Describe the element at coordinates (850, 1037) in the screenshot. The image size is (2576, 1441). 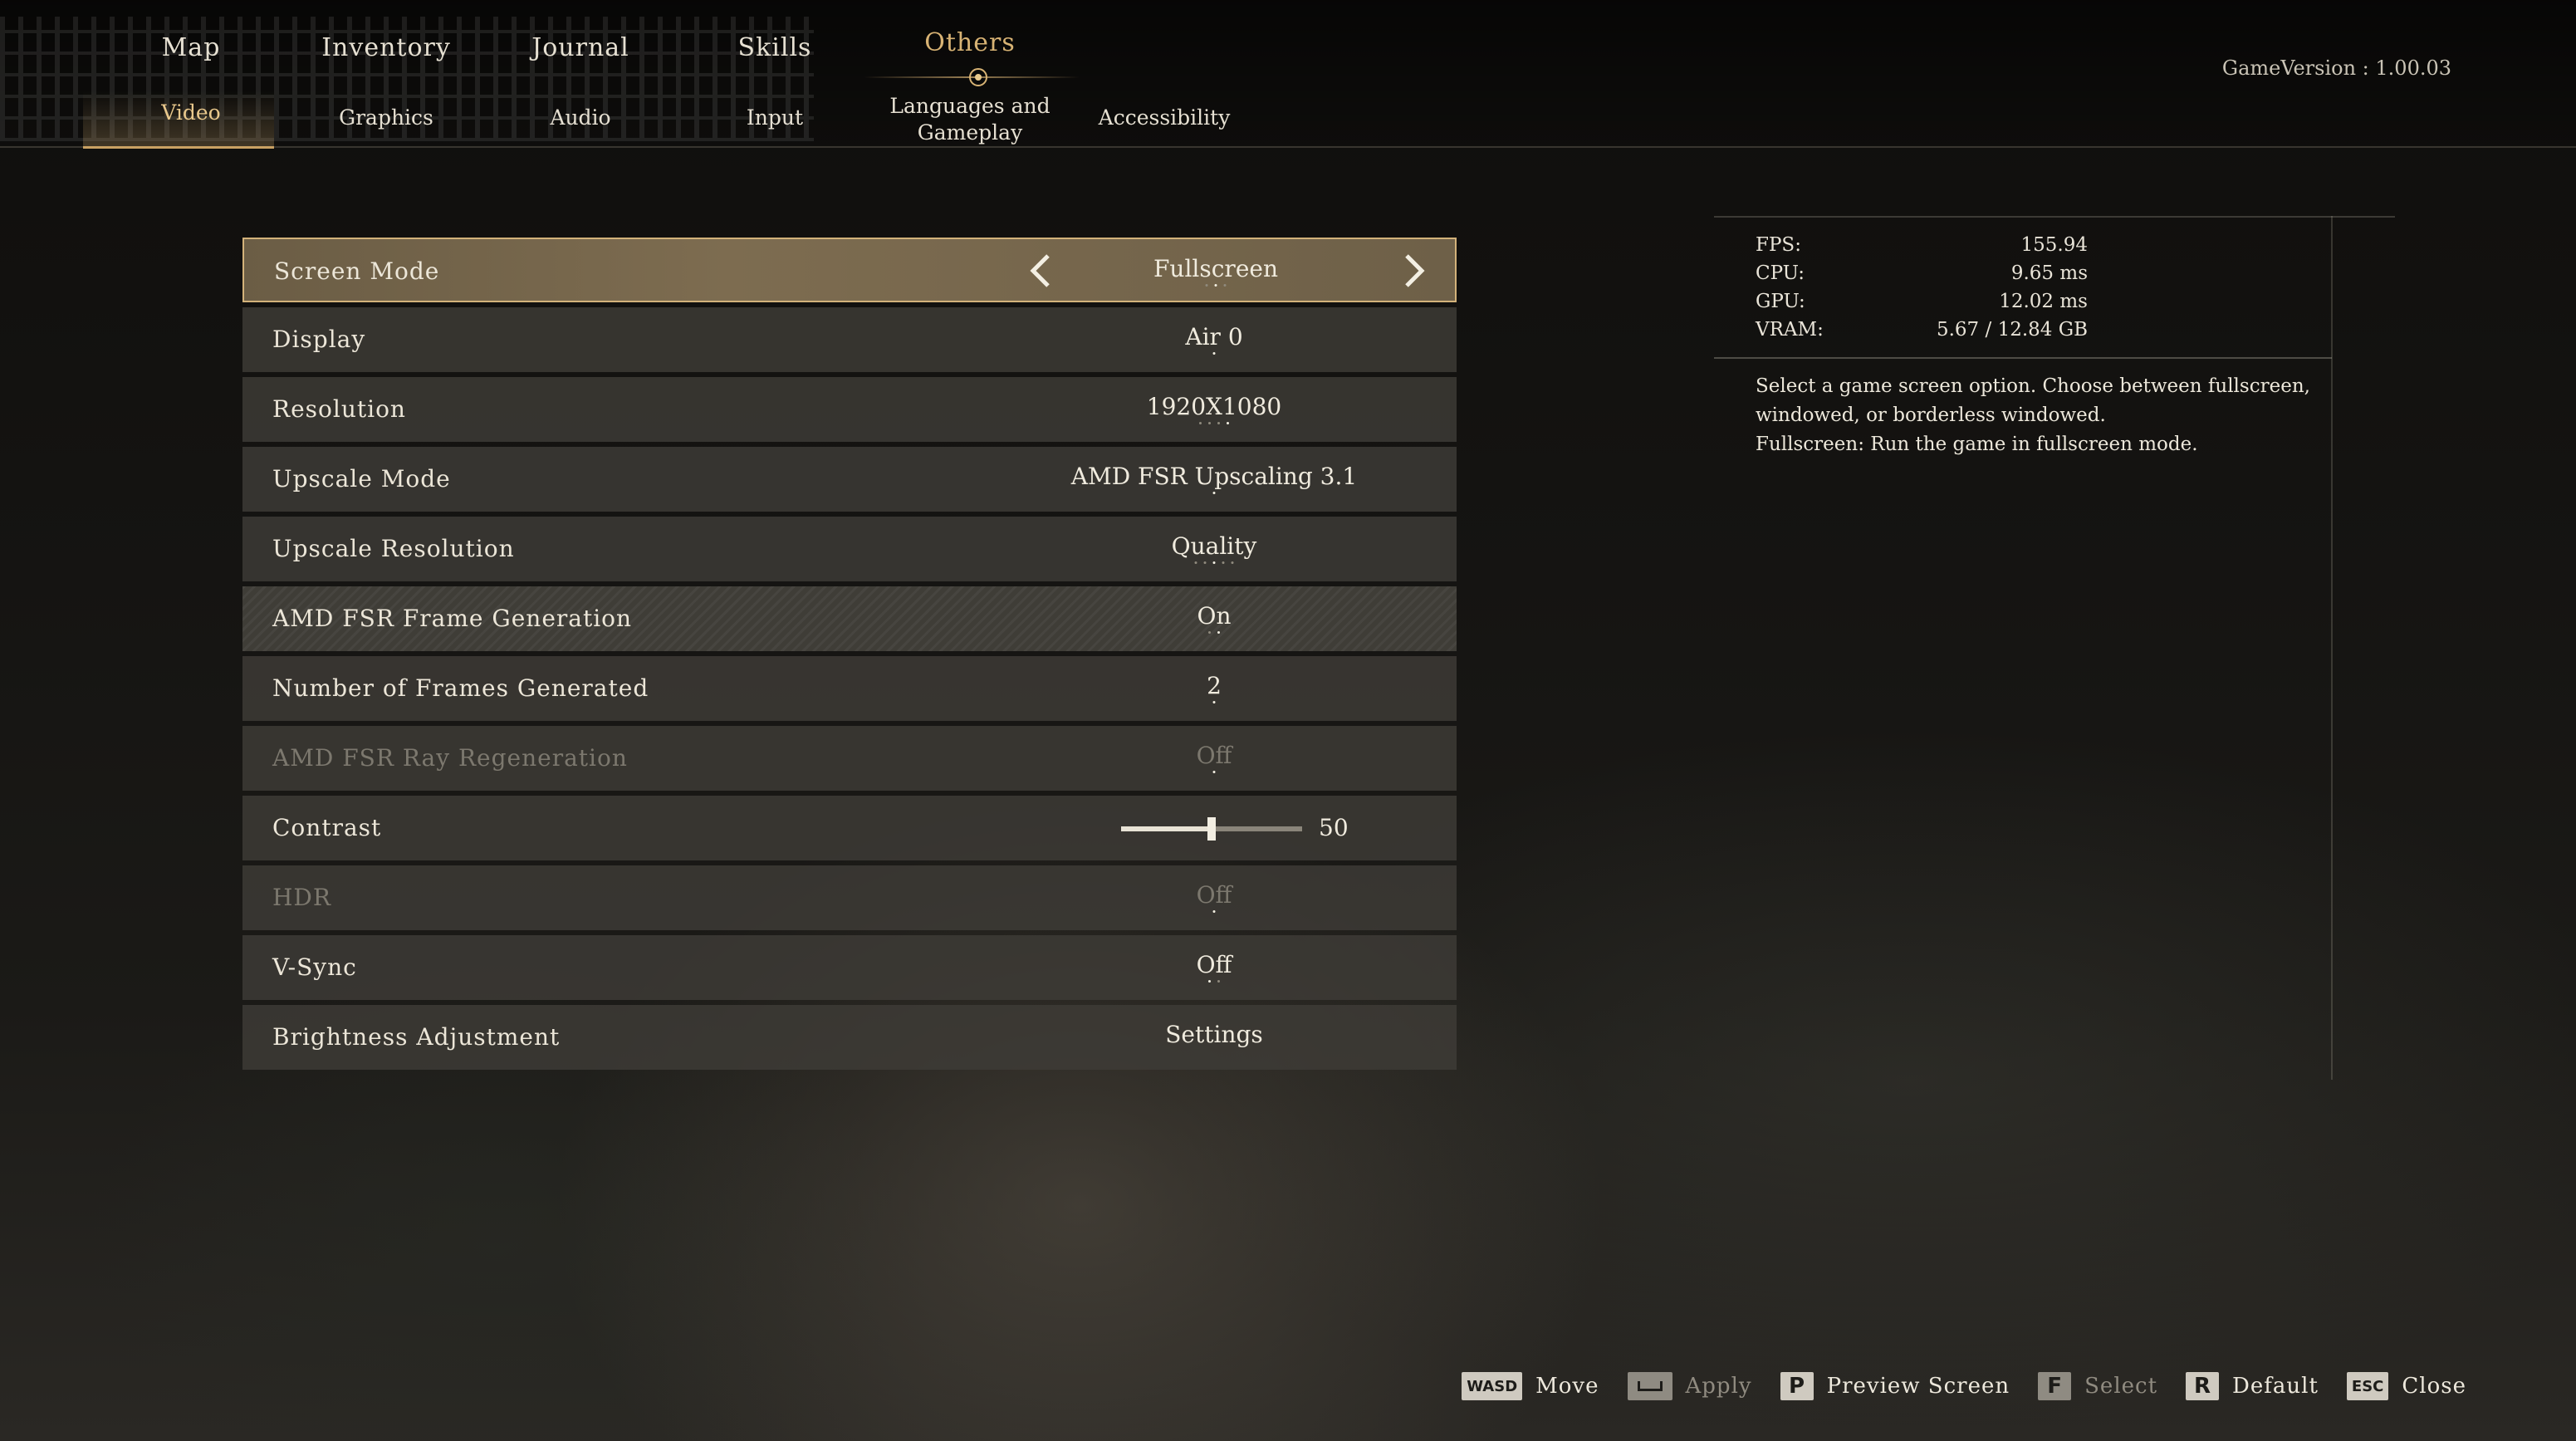
I see `setting-row-brightness-adjustment: Brightness Adjustment Settings` at that location.